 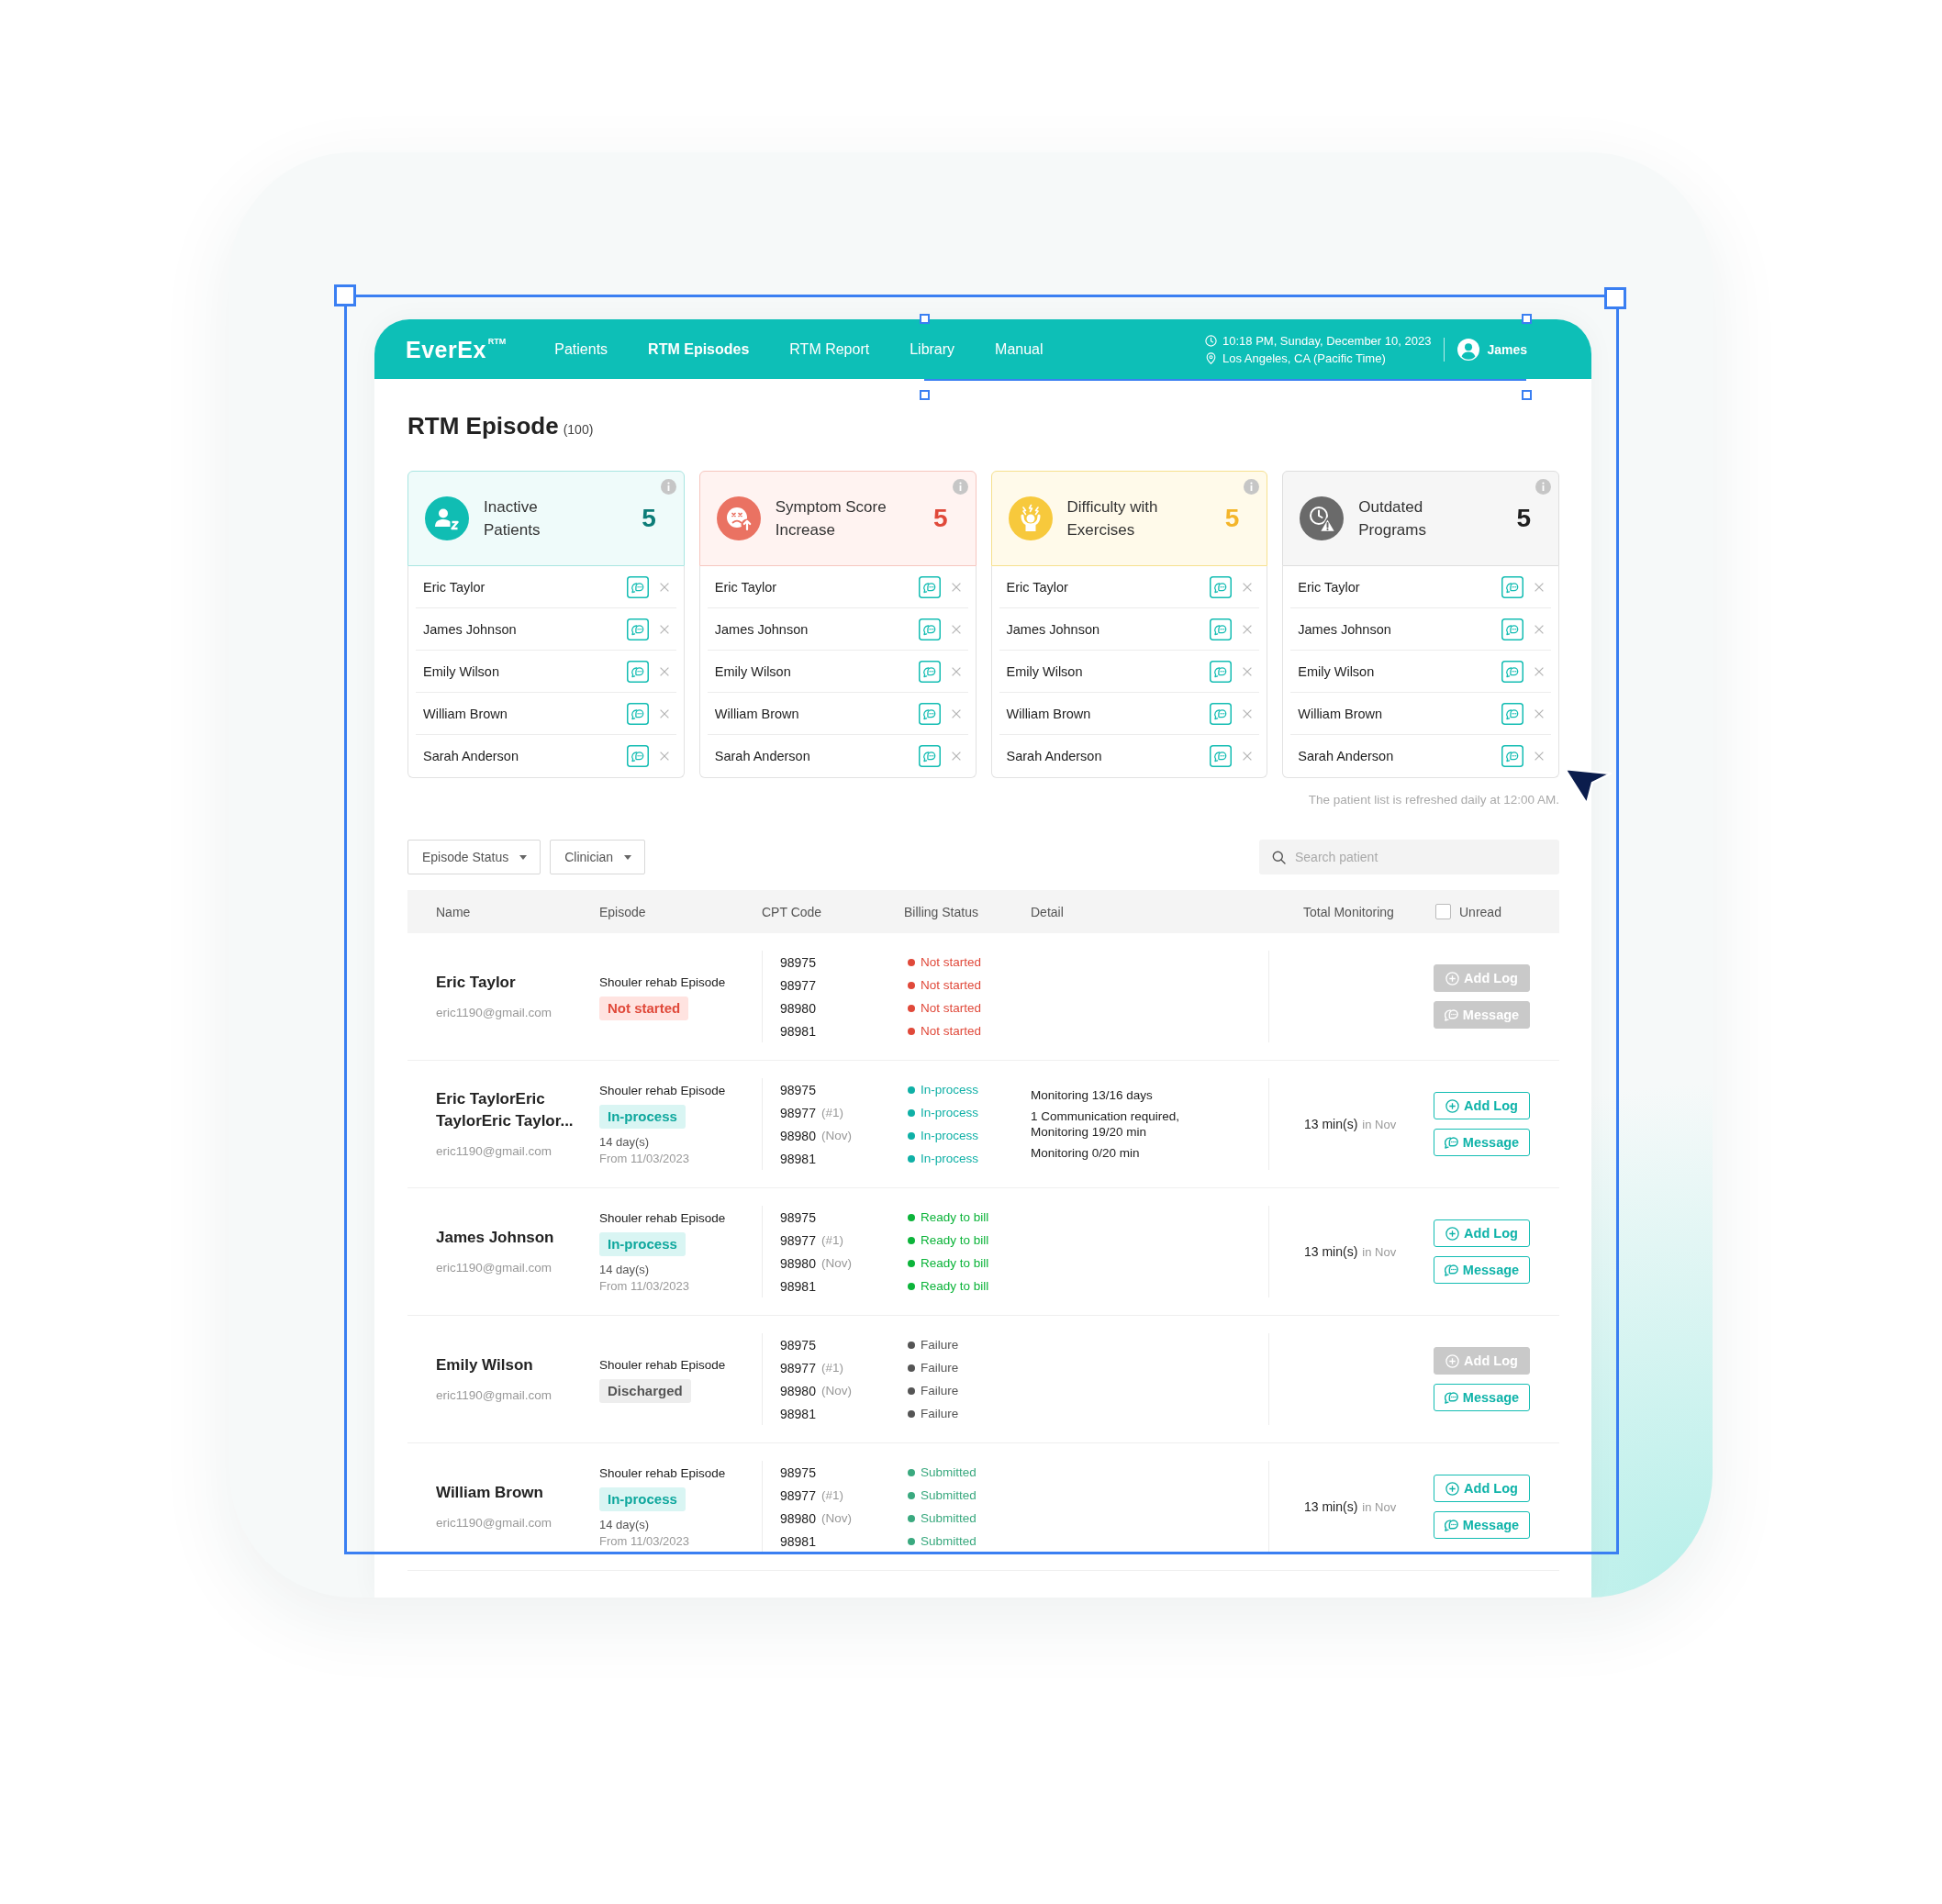 What do you see at coordinates (1092, 1095) in the screenshot?
I see `detail-text: Monitoring 13/16 days` at bounding box center [1092, 1095].